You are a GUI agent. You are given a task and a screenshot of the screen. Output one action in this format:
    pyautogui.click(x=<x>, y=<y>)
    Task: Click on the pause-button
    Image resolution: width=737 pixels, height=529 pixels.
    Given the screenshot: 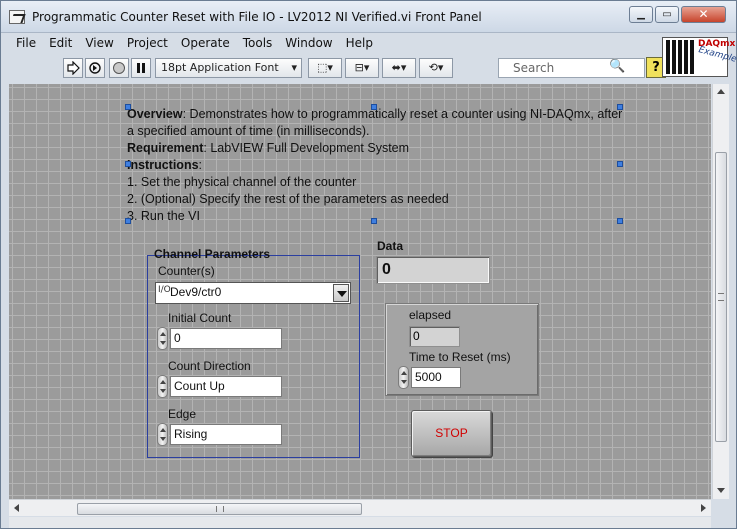 What is the action you would take?
    pyautogui.click(x=141, y=68)
    